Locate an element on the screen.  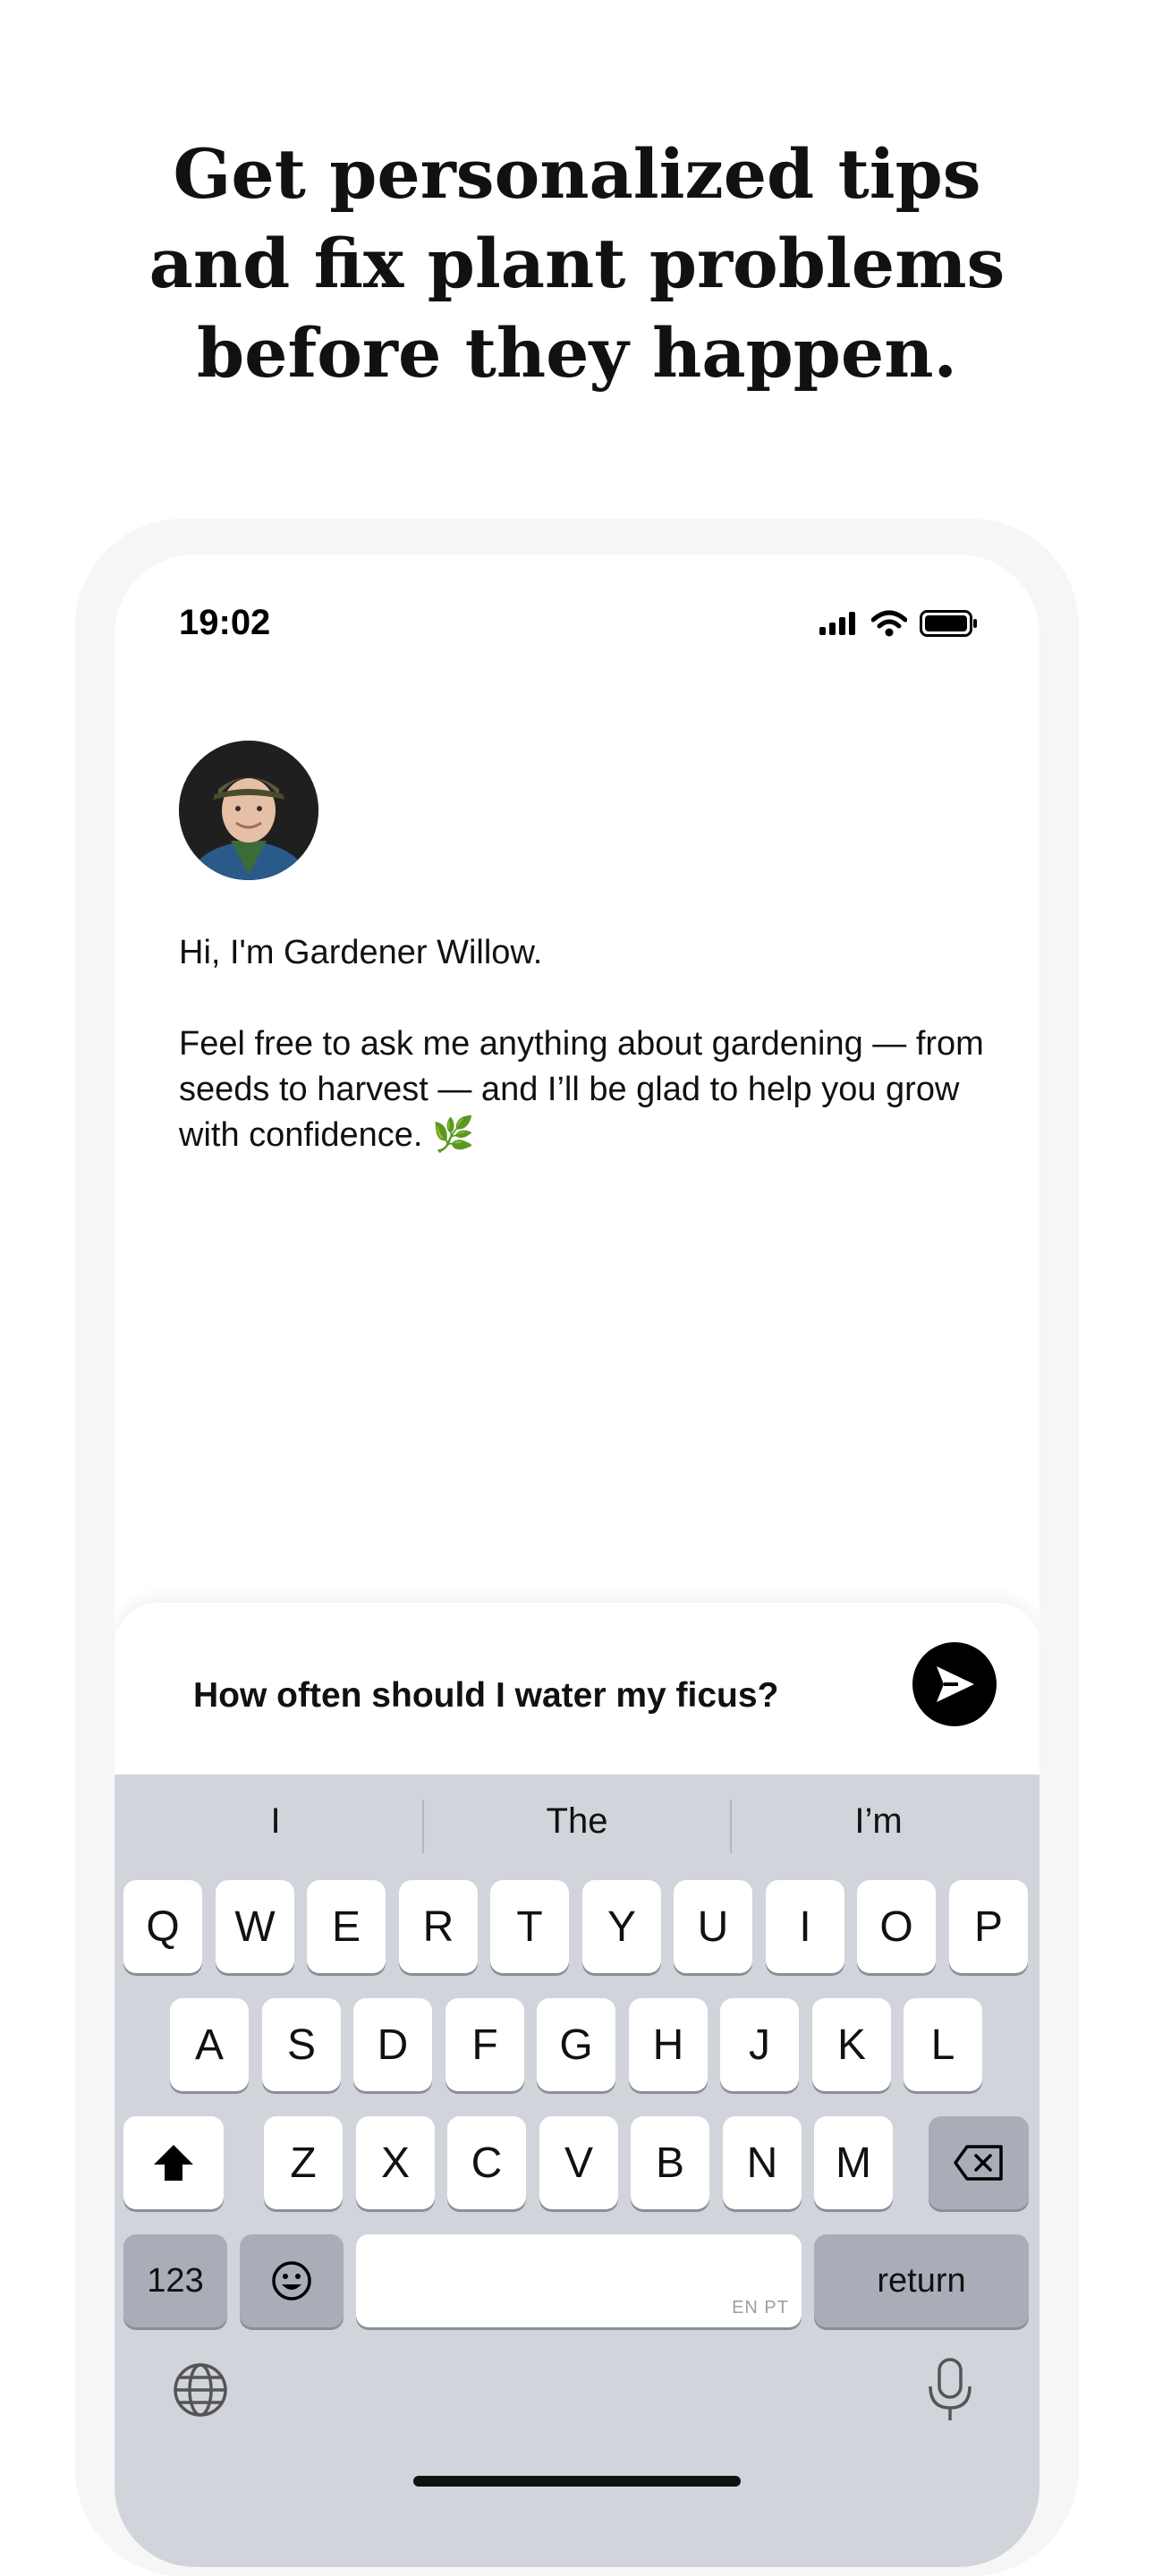
key-d: D is located at coordinates (392, 2044).